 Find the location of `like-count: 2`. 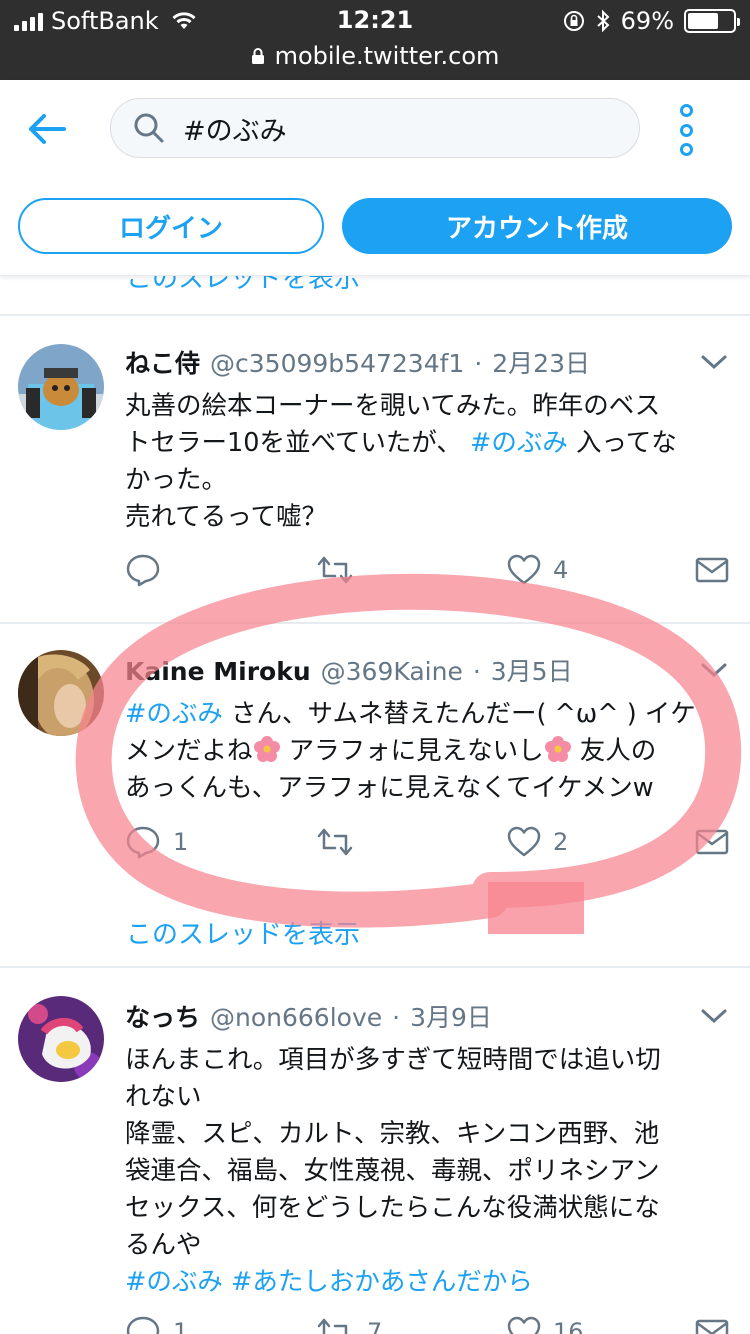

like-count: 2 is located at coordinates (561, 842).